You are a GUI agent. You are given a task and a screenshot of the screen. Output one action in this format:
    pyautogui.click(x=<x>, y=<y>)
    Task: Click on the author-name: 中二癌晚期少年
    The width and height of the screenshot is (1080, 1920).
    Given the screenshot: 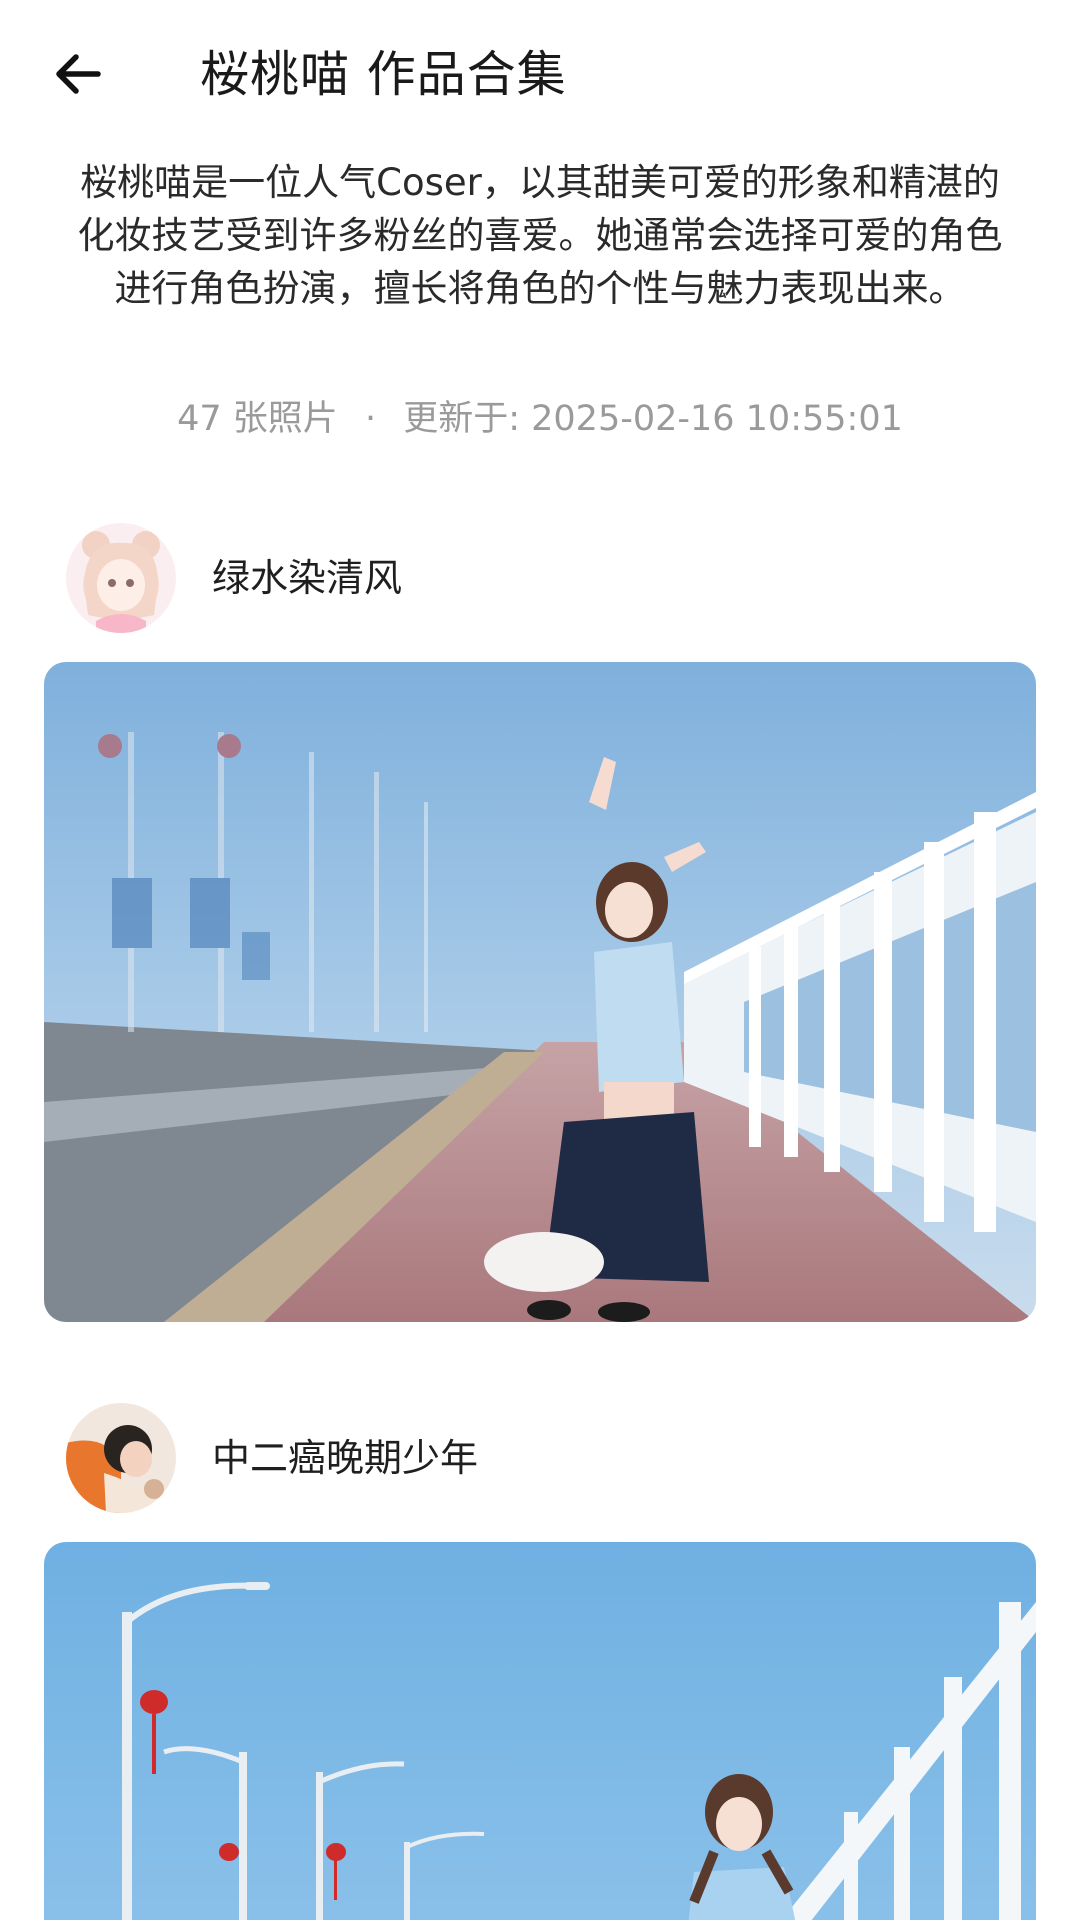 What is the action you would take?
    pyautogui.click(x=345, y=1458)
    